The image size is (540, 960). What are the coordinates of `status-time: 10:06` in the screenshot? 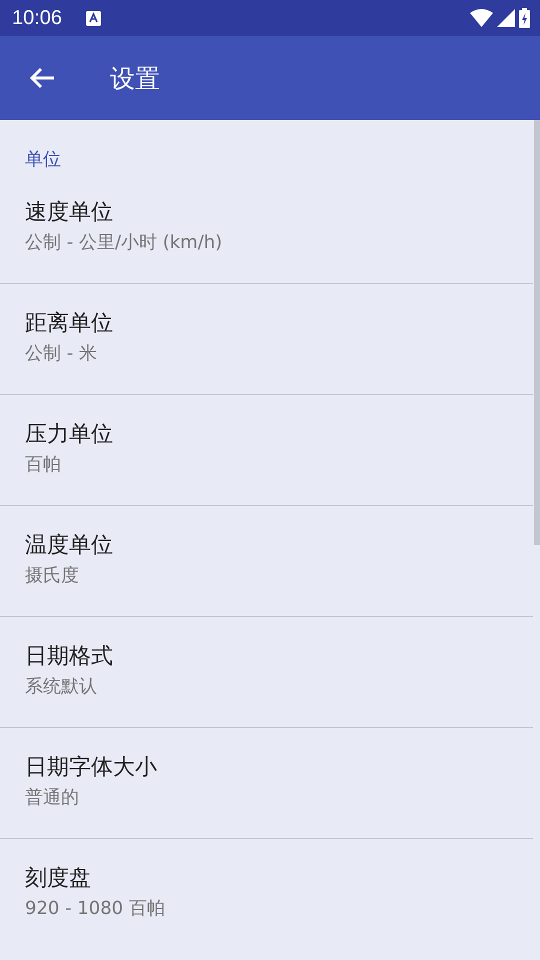 It's located at (37, 18).